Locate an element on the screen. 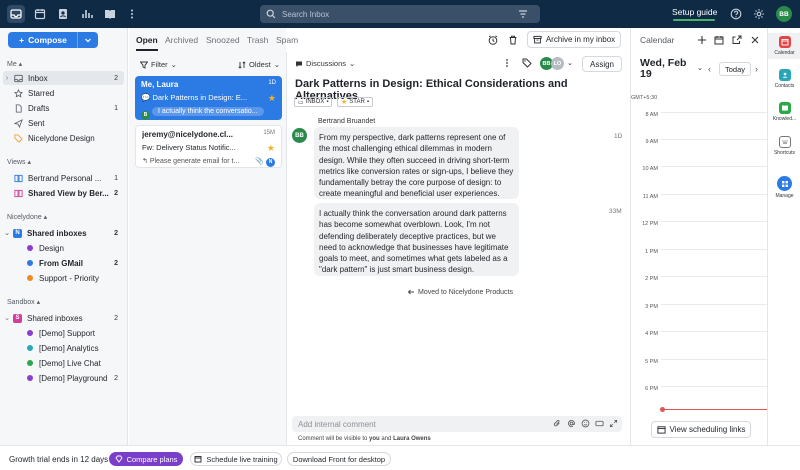 This screenshot has width=800, height=470. today-button: Today is located at coordinates (735, 69).